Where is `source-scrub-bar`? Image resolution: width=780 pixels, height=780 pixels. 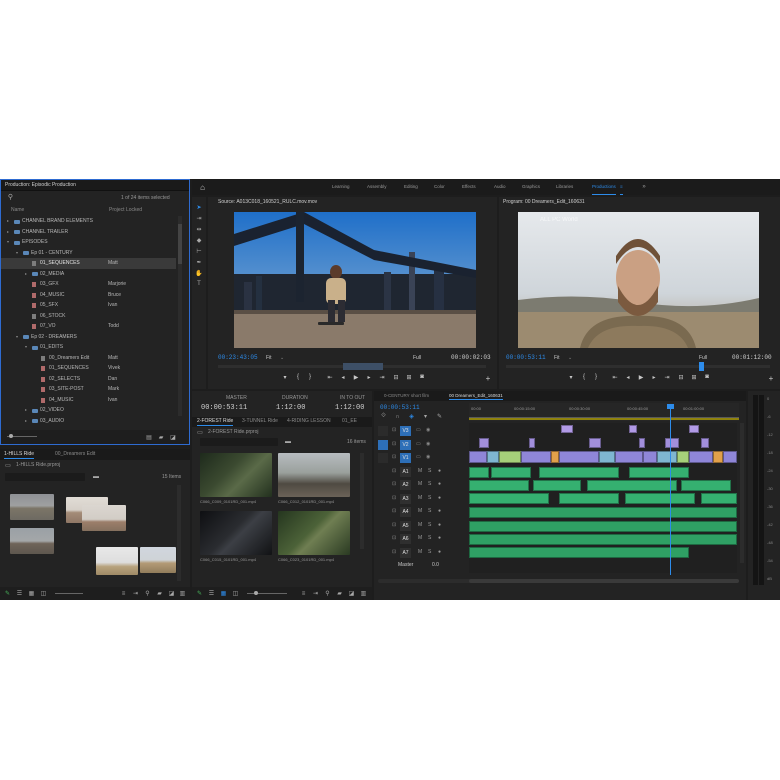
source-scrub-bar is located at coordinates (352, 366).